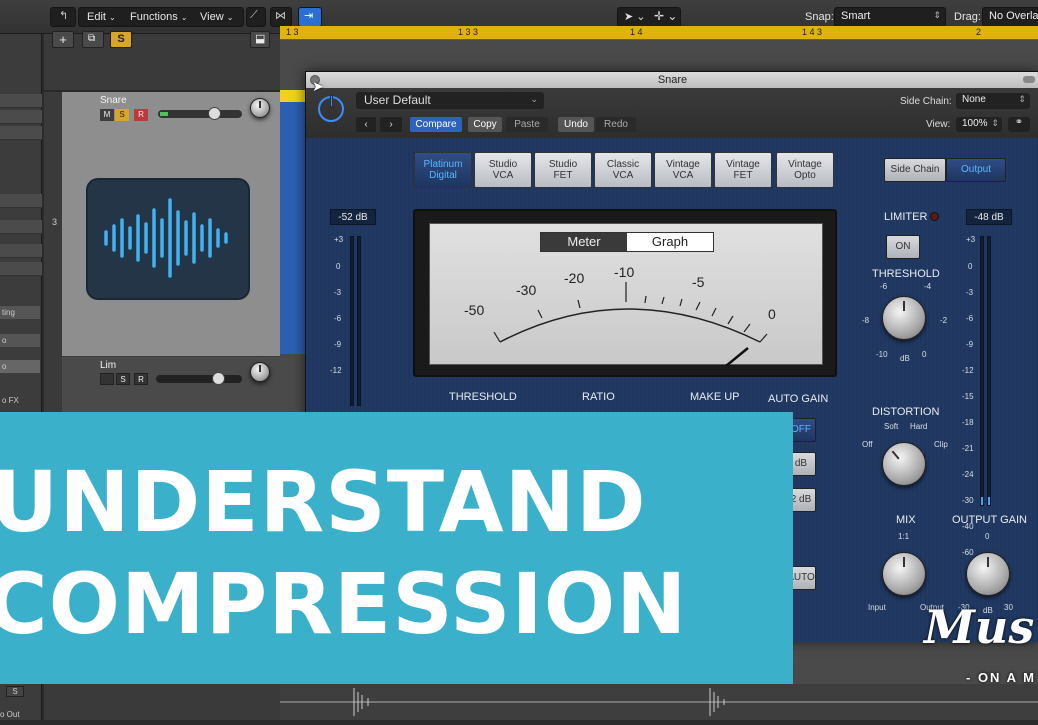  Describe the element at coordinates (436, 124) in the screenshot. I see `compare-button: Compare` at that location.